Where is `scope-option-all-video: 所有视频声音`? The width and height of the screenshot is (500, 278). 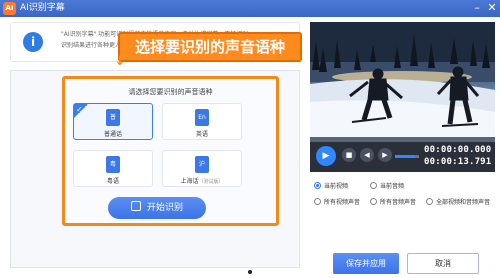
scope-option-all-video: 所有视频声音 is located at coordinates (337, 201).